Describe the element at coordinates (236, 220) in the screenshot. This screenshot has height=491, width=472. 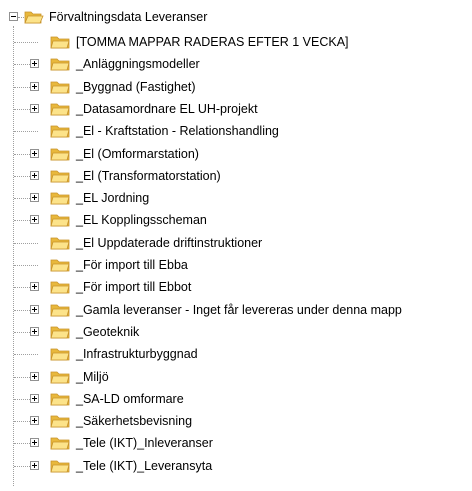
I see `tree-node-item: _EL Kopplingsscheman` at that location.